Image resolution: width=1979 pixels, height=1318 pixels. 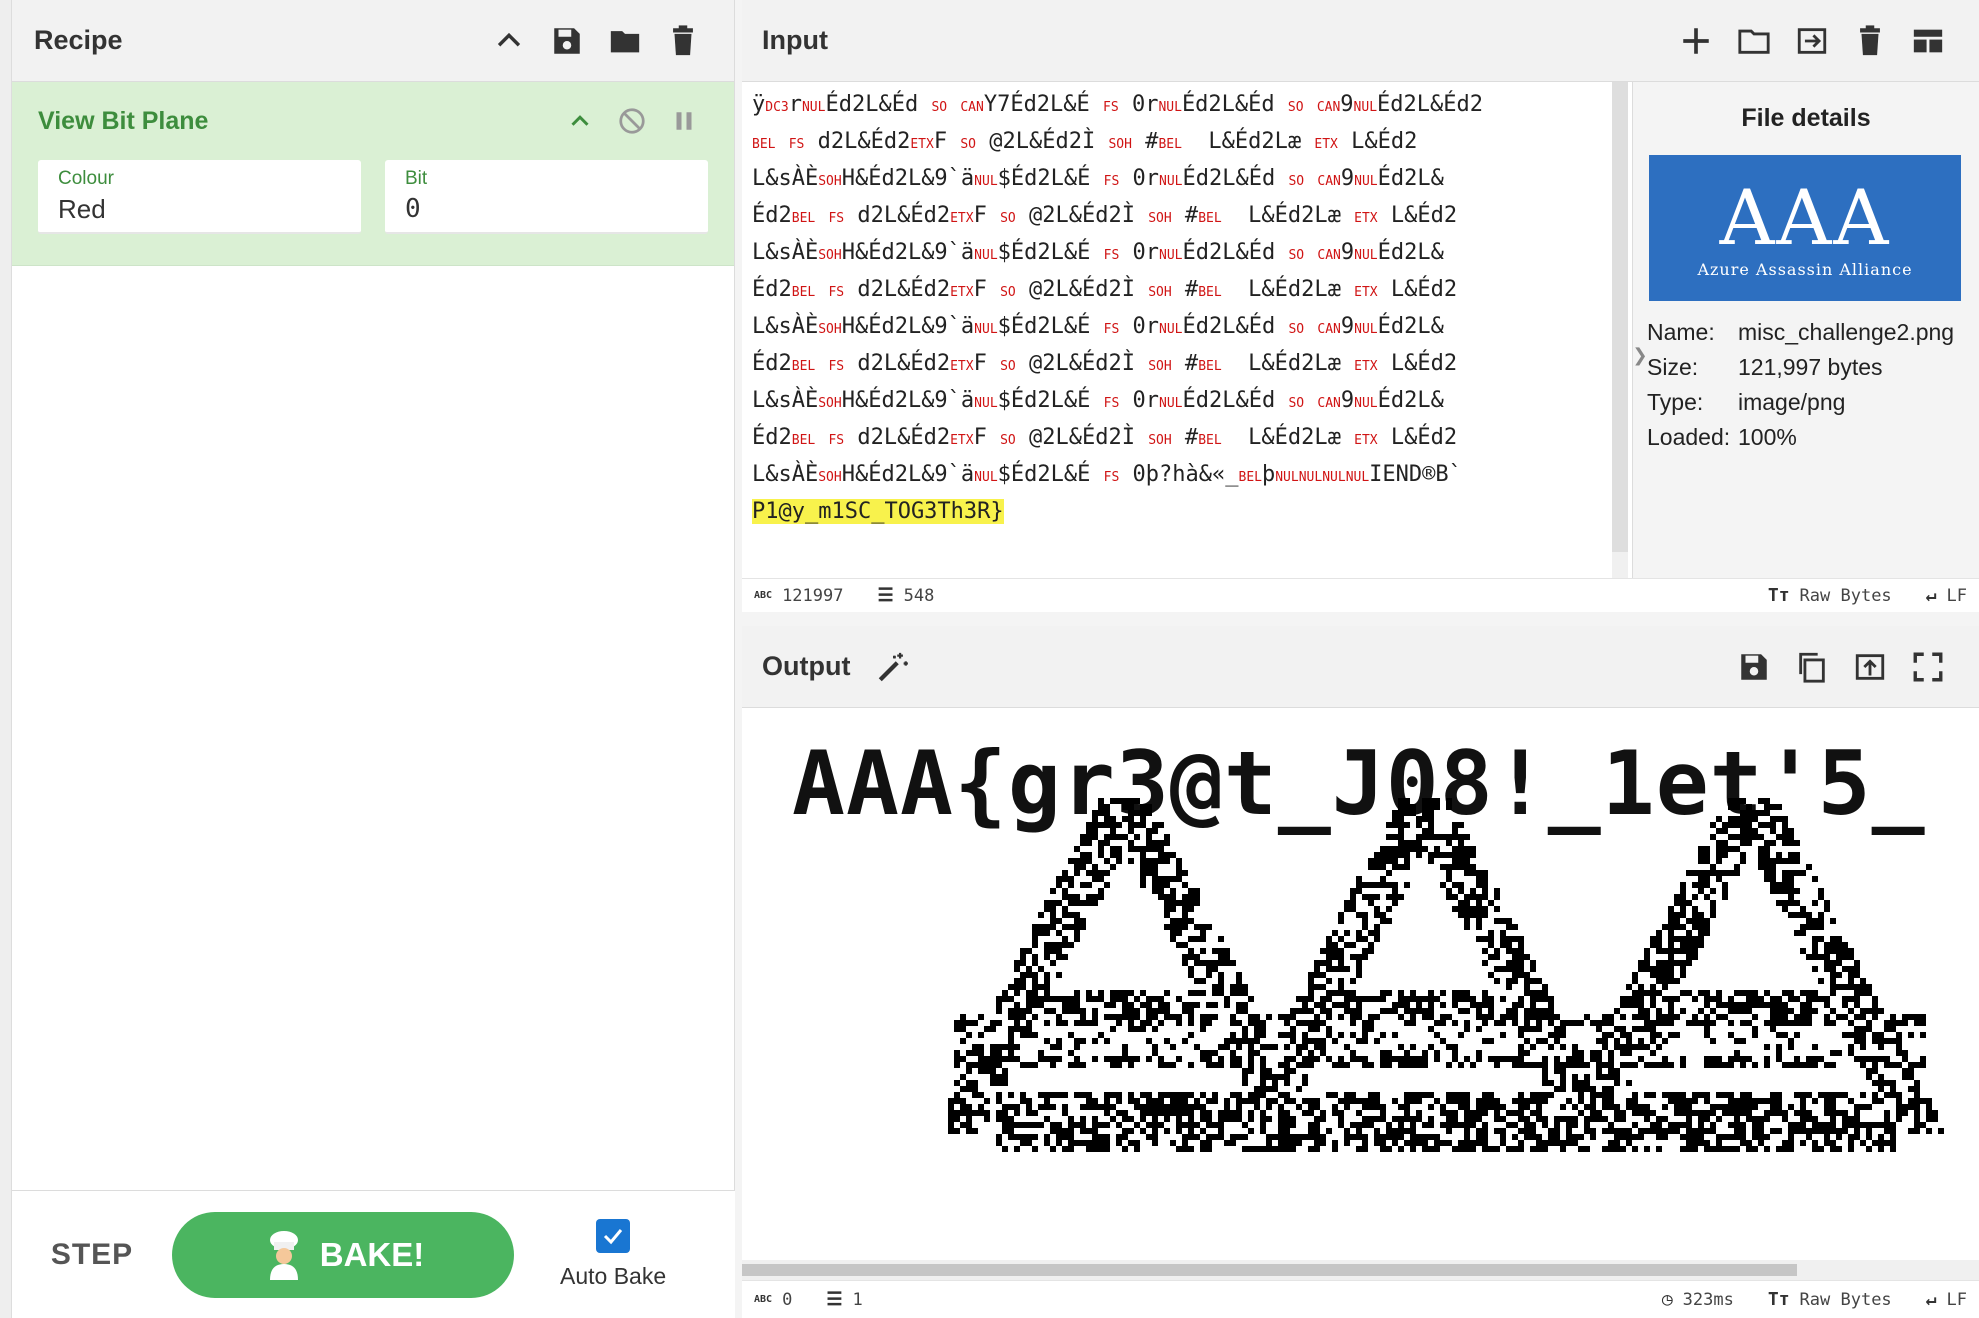 What do you see at coordinates (1269, 1270) in the screenshot?
I see `output-scrollbar-thumb` at bounding box center [1269, 1270].